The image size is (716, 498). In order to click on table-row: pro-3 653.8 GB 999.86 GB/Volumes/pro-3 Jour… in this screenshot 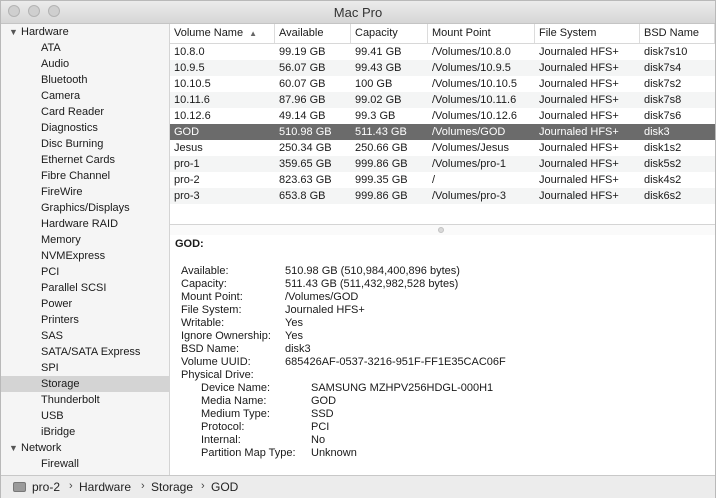, I will do `click(442, 196)`.